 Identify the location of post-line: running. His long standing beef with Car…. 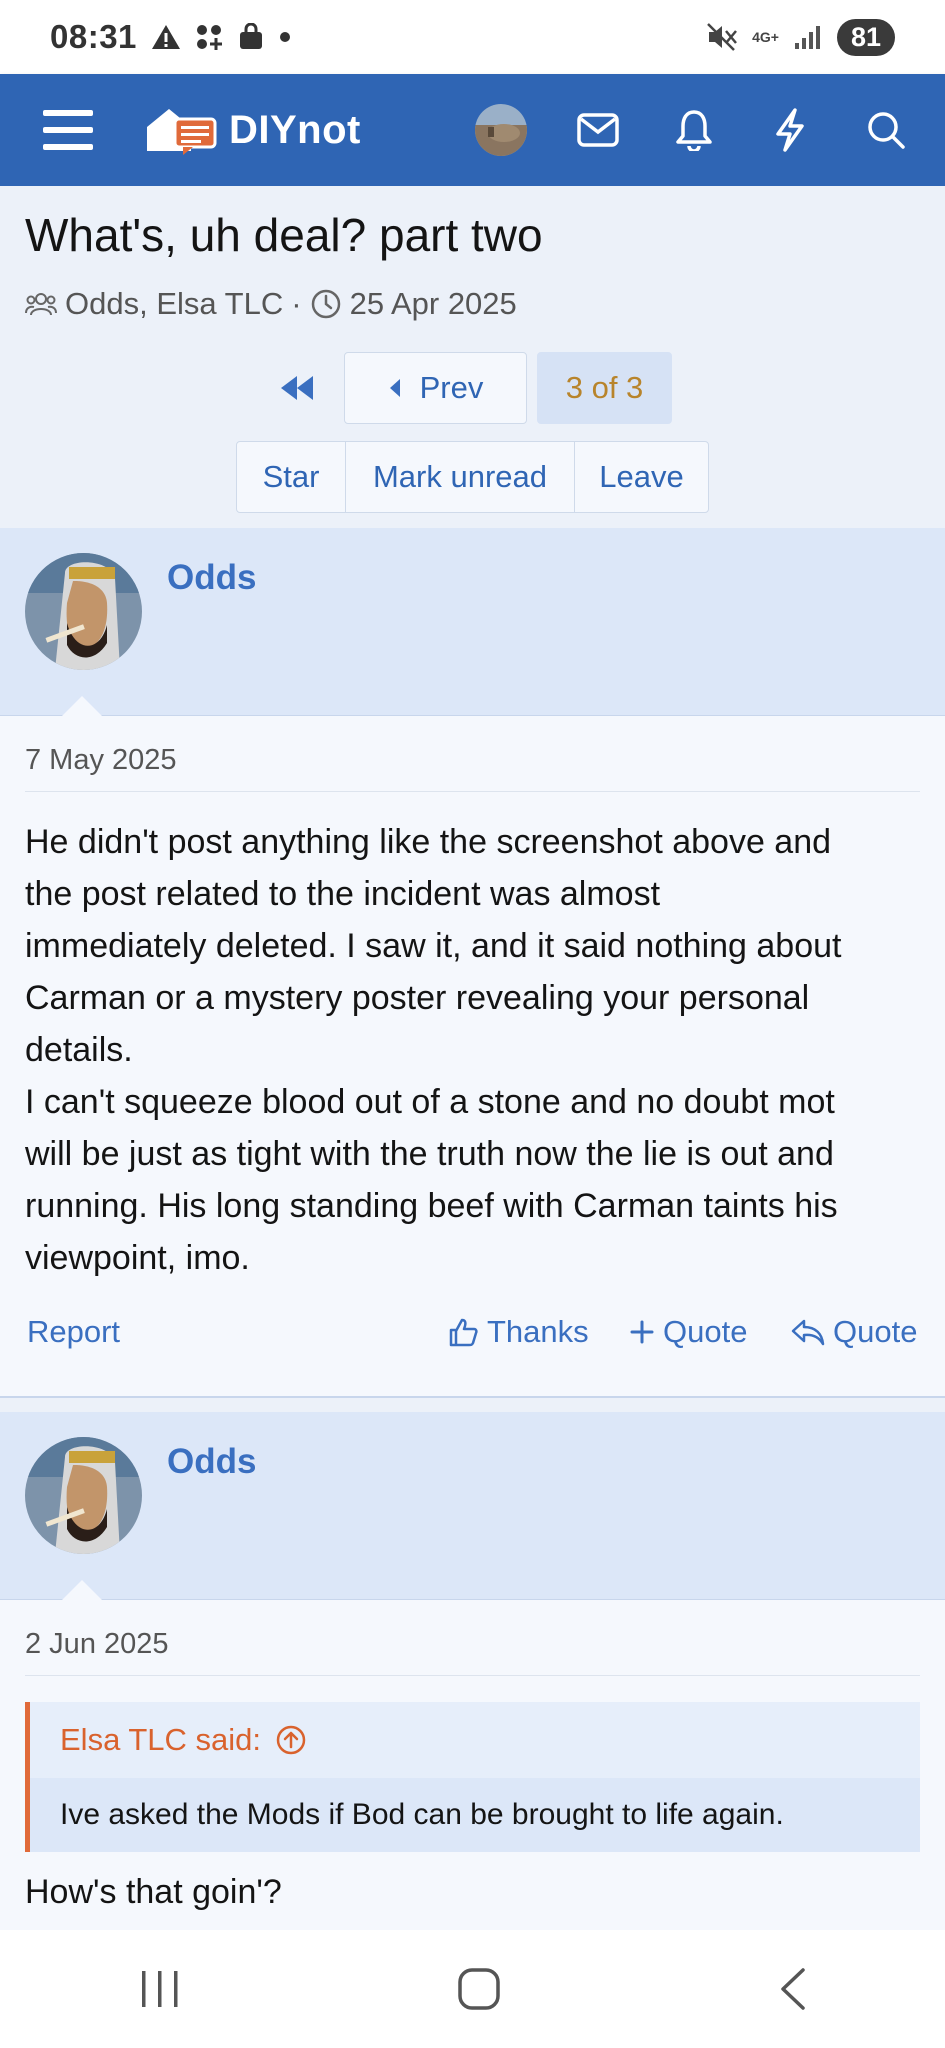
(431, 1206).